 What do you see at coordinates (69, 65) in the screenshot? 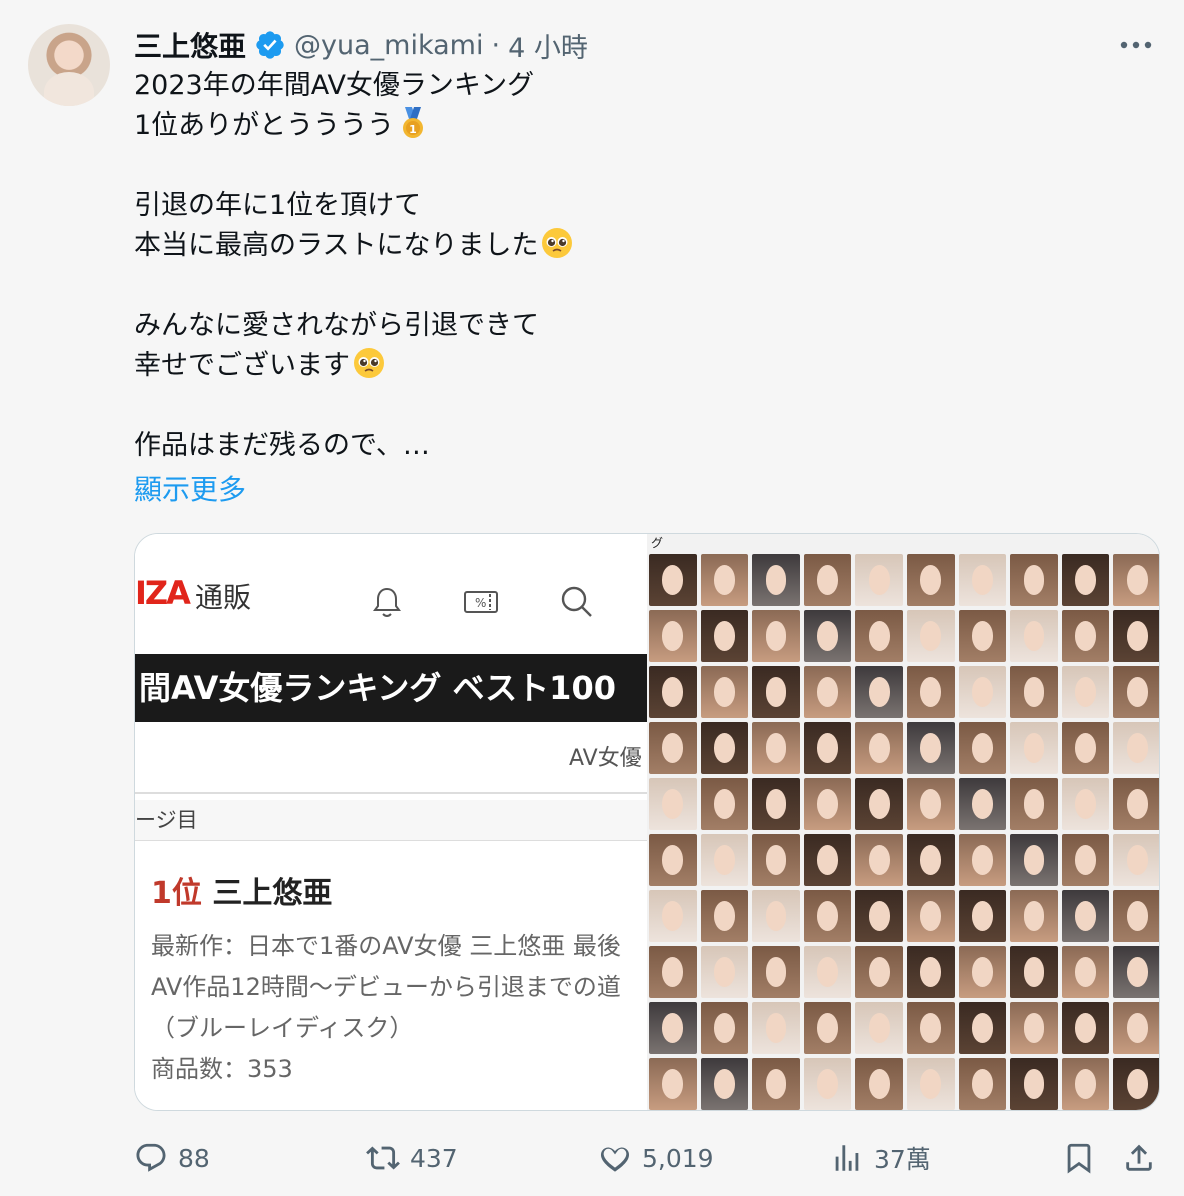
I see `avatar` at bounding box center [69, 65].